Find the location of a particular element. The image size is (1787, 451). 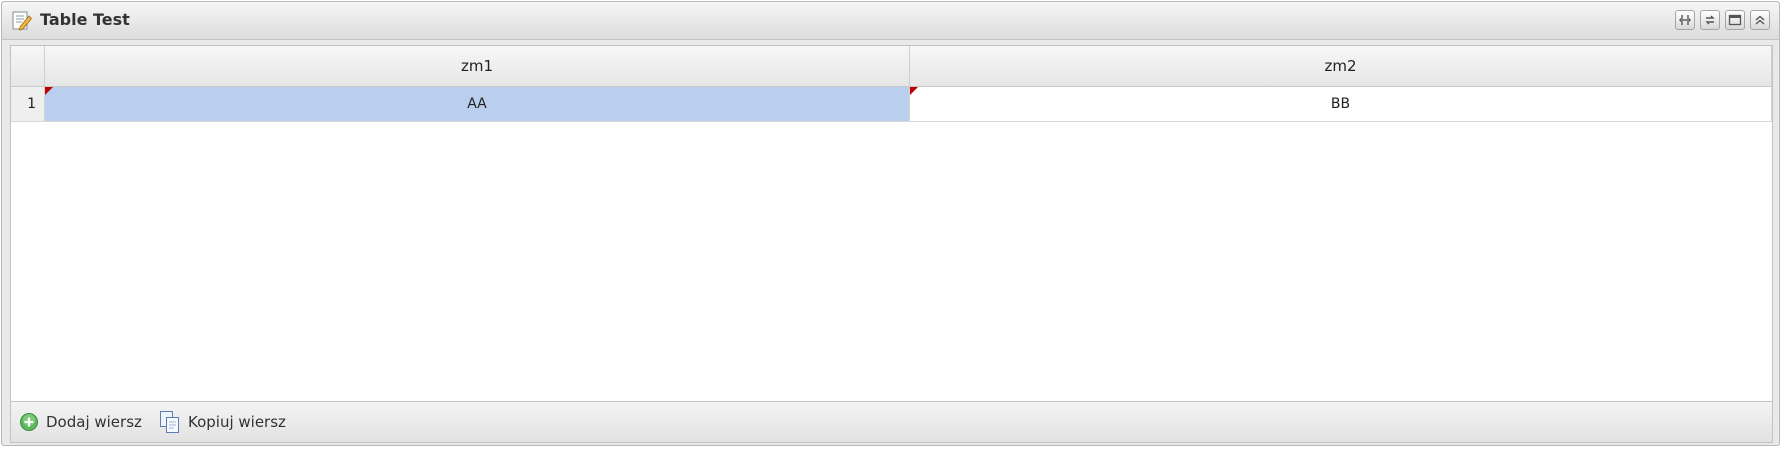

table-row: 1 AA BB is located at coordinates (891, 104).